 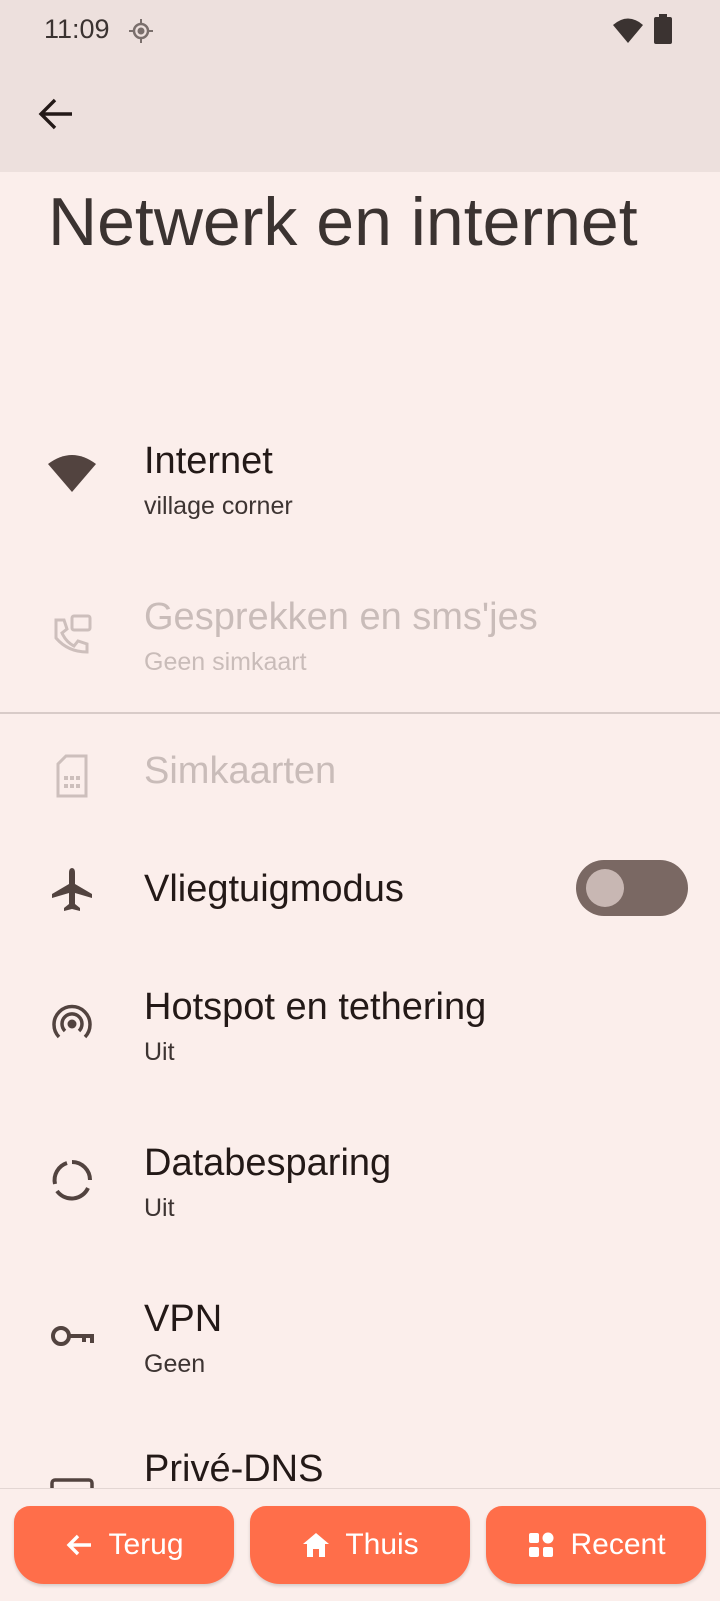 I want to click on back-arrow-icon, so click(x=56, y=114).